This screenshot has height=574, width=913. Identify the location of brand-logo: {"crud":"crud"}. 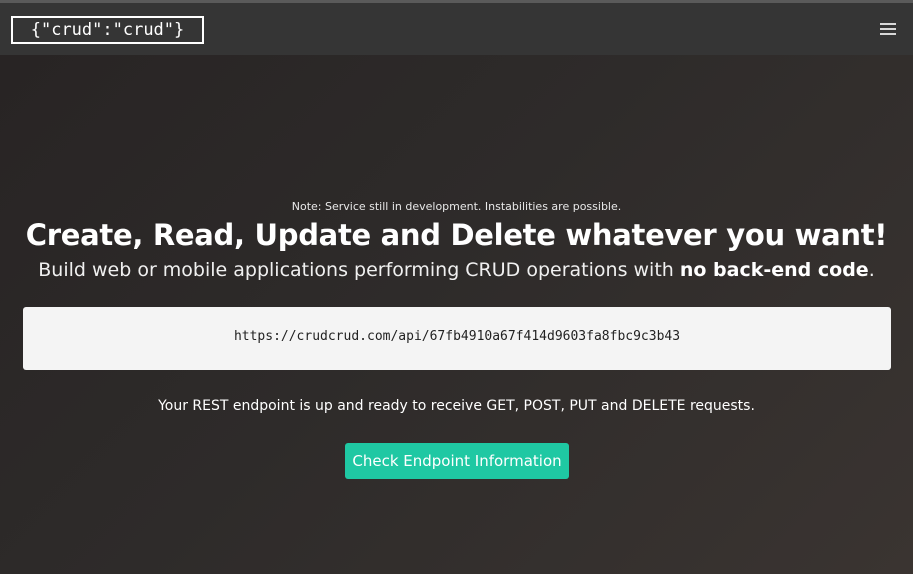
(107, 30).